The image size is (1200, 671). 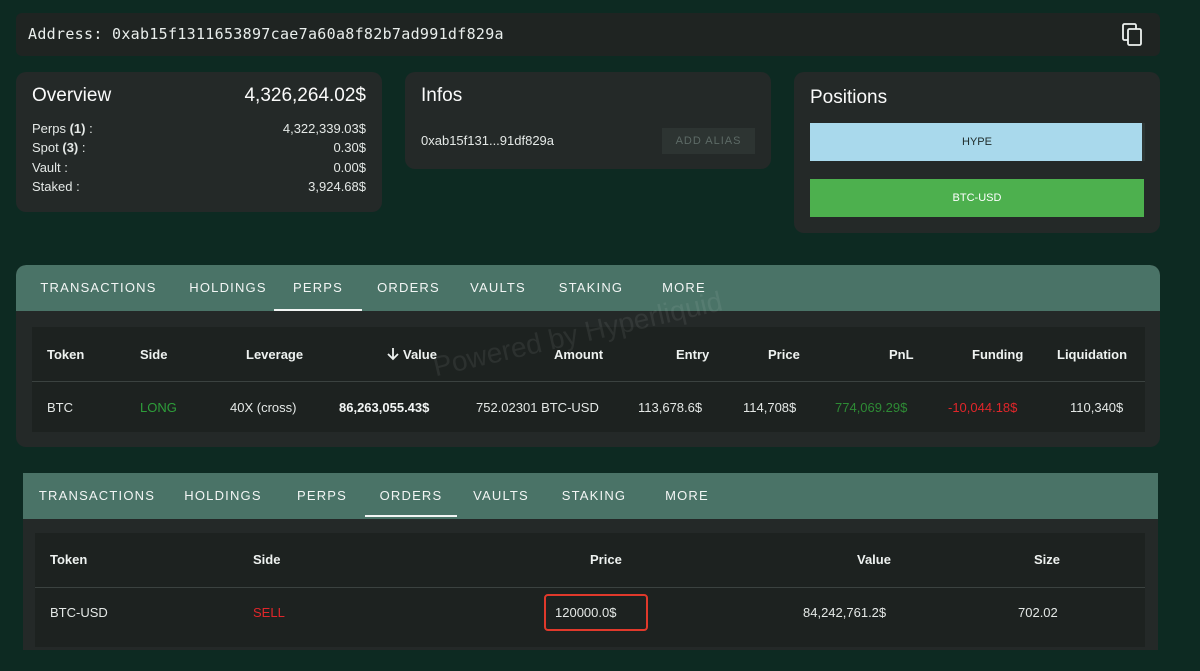 What do you see at coordinates (442, 95) in the screenshot?
I see `infos-title: Infos` at bounding box center [442, 95].